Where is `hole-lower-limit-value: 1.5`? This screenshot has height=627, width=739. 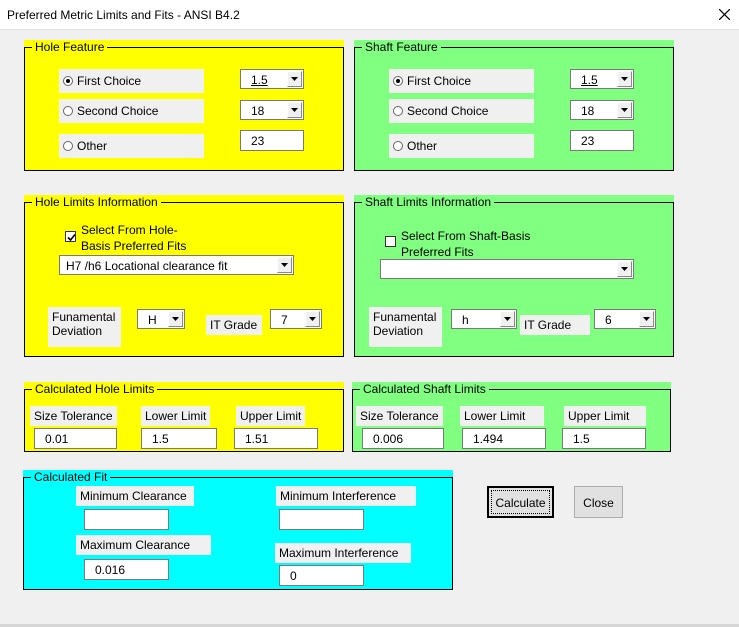
hole-lower-limit-value: 1.5 is located at coordinates (179, 438).